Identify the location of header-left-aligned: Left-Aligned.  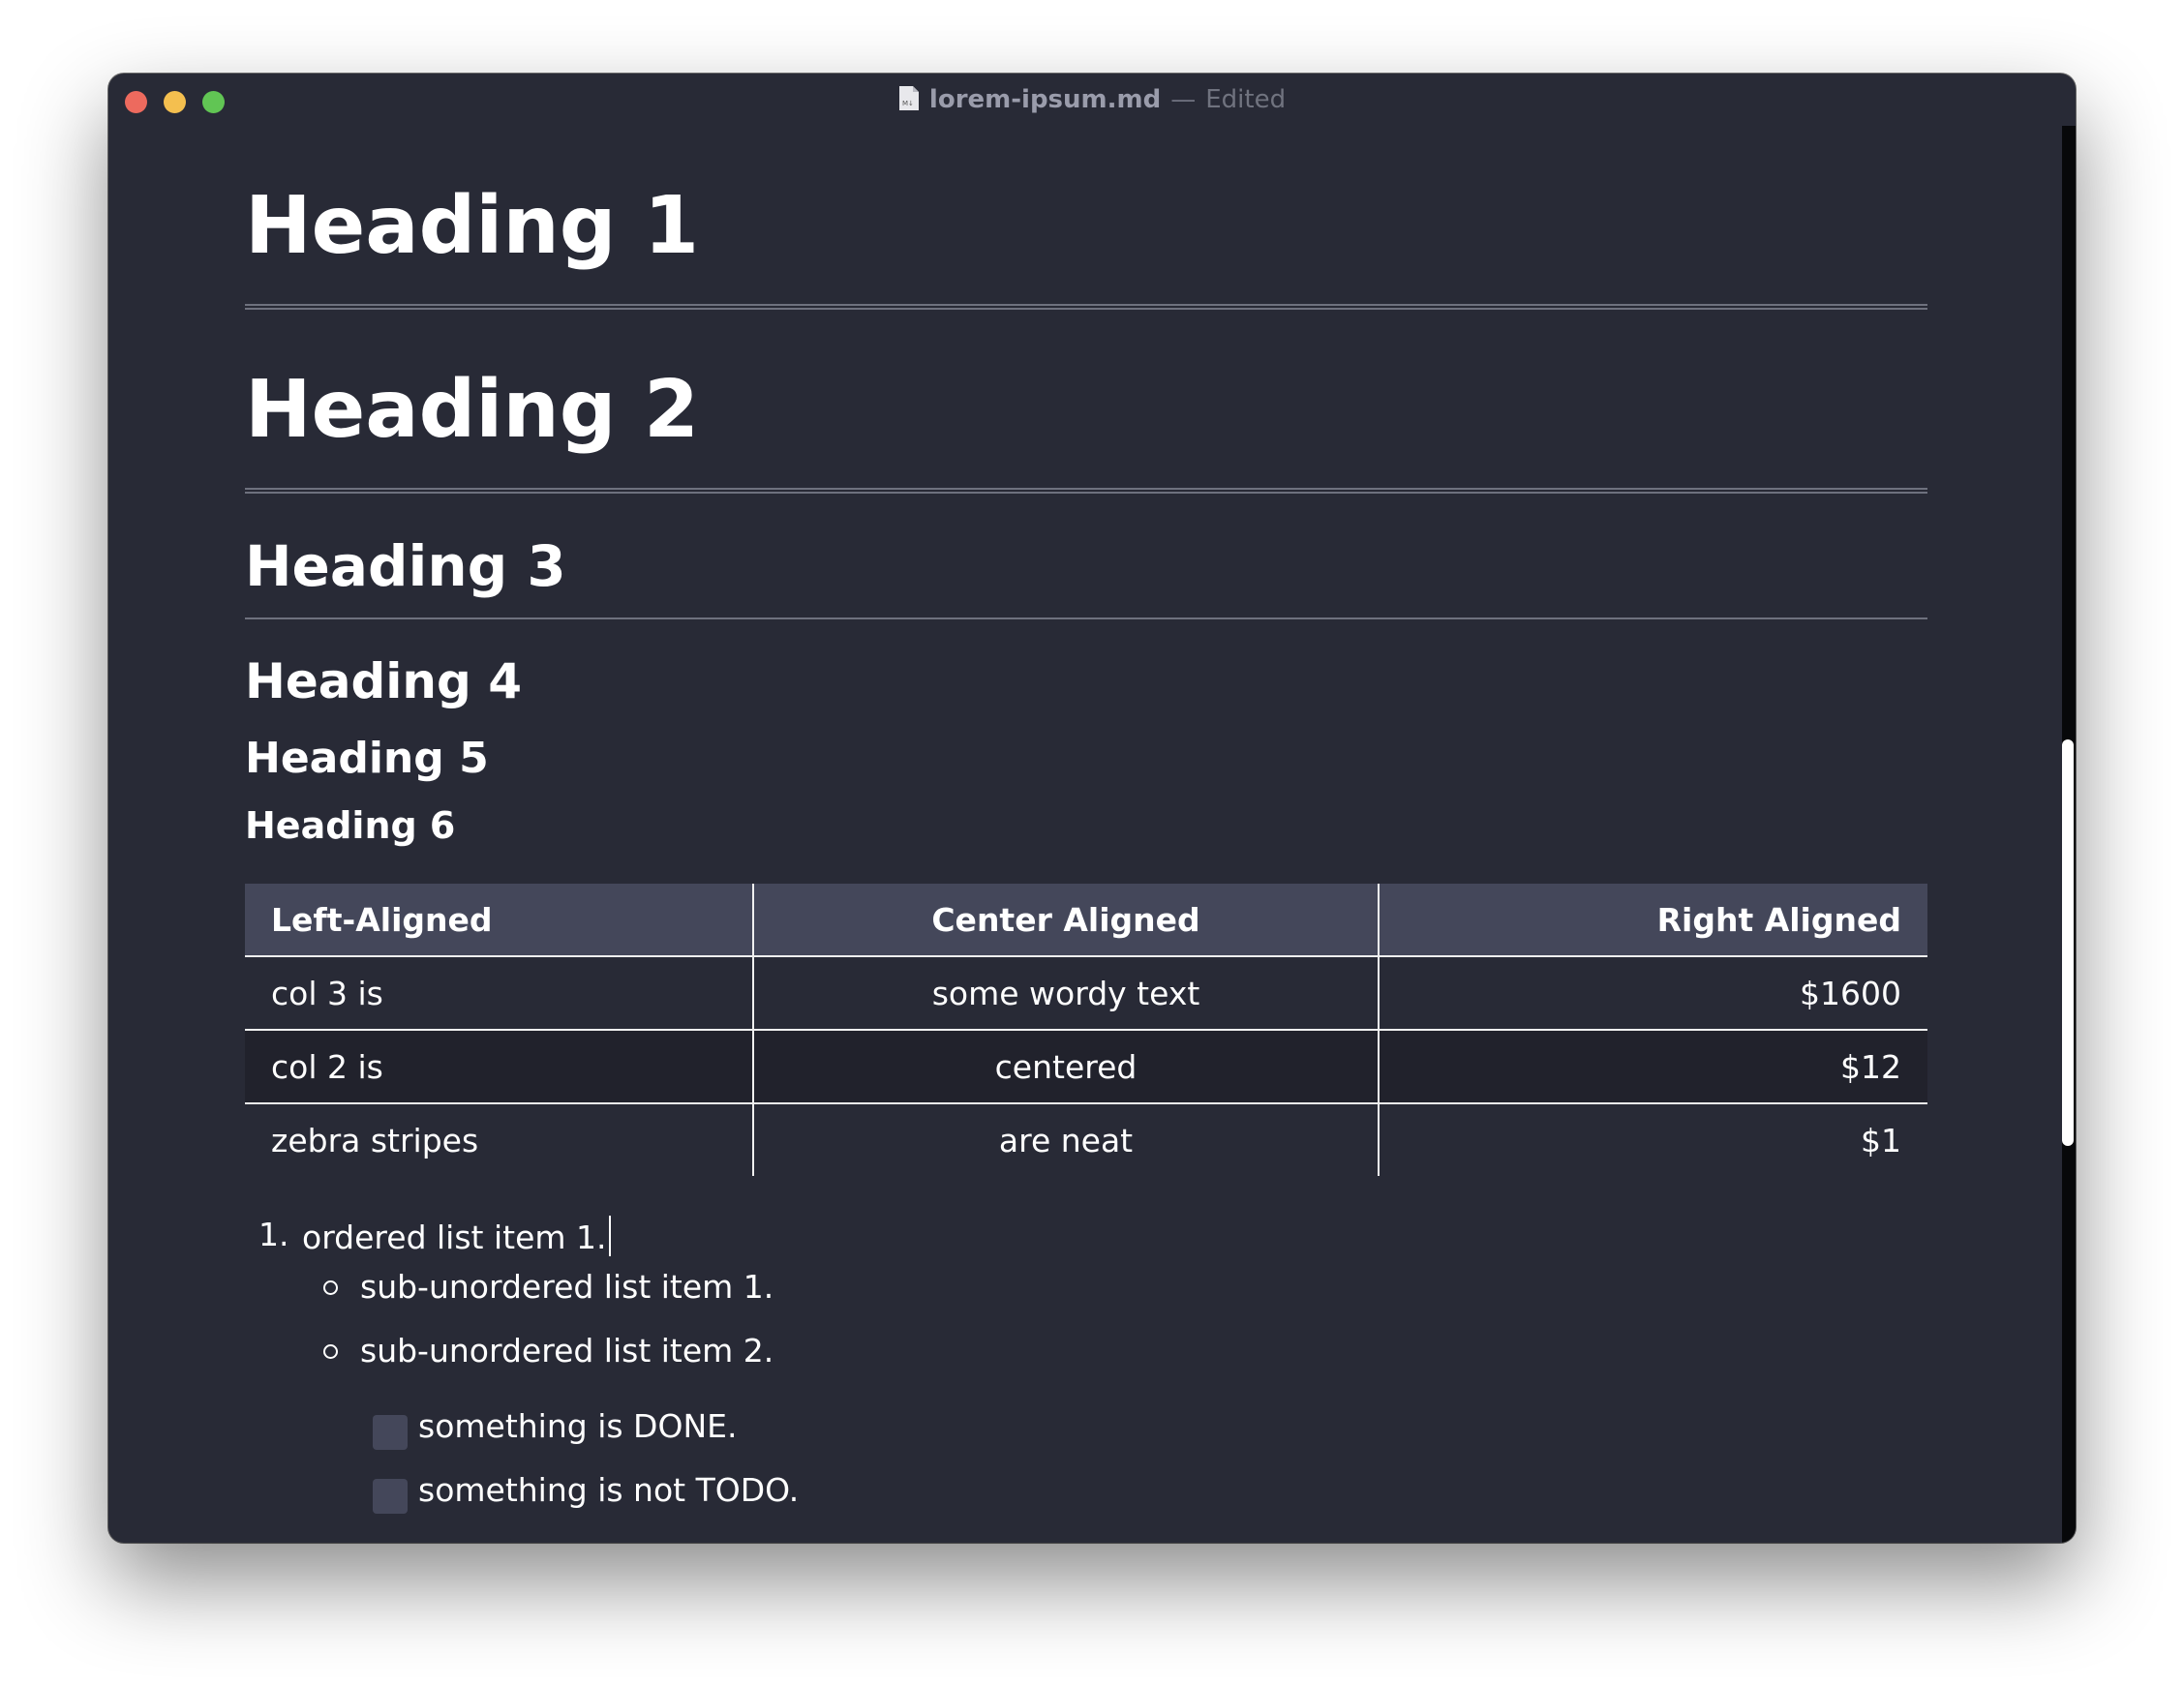
(499, 920).